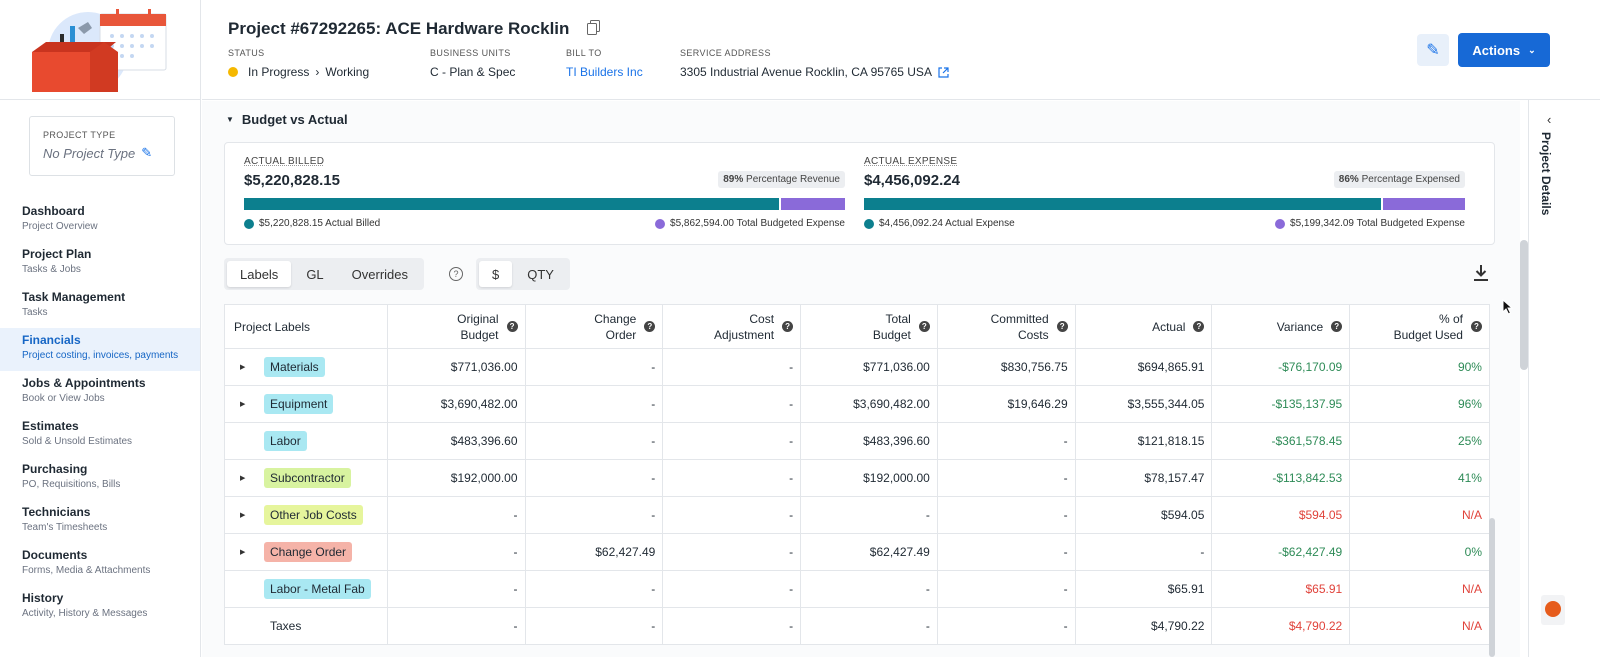  What do you see at coordinates (1419, 326) in the screenshot?
I see `column-header: % of Budget Used?` at bounding box center [1419, 326].